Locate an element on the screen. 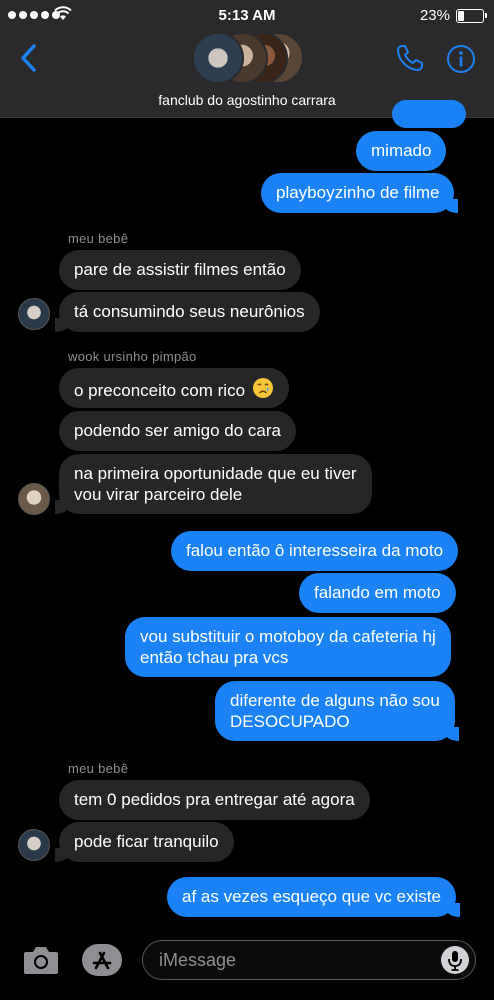  message-text-line-2: vou virar parceiro dele is located at coordinates (158, 494).